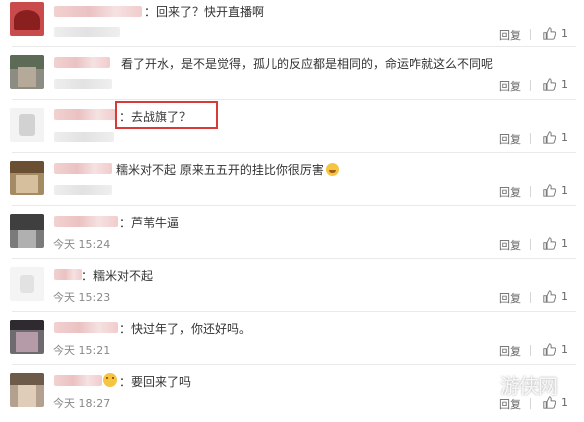 The width and height of the screenshot is (584, 422). What do you see at coordinates (185, 329) in the screenshot?
I see `comment-text: ：快过年了，你还好吗。` at bounding box center [185, 329].